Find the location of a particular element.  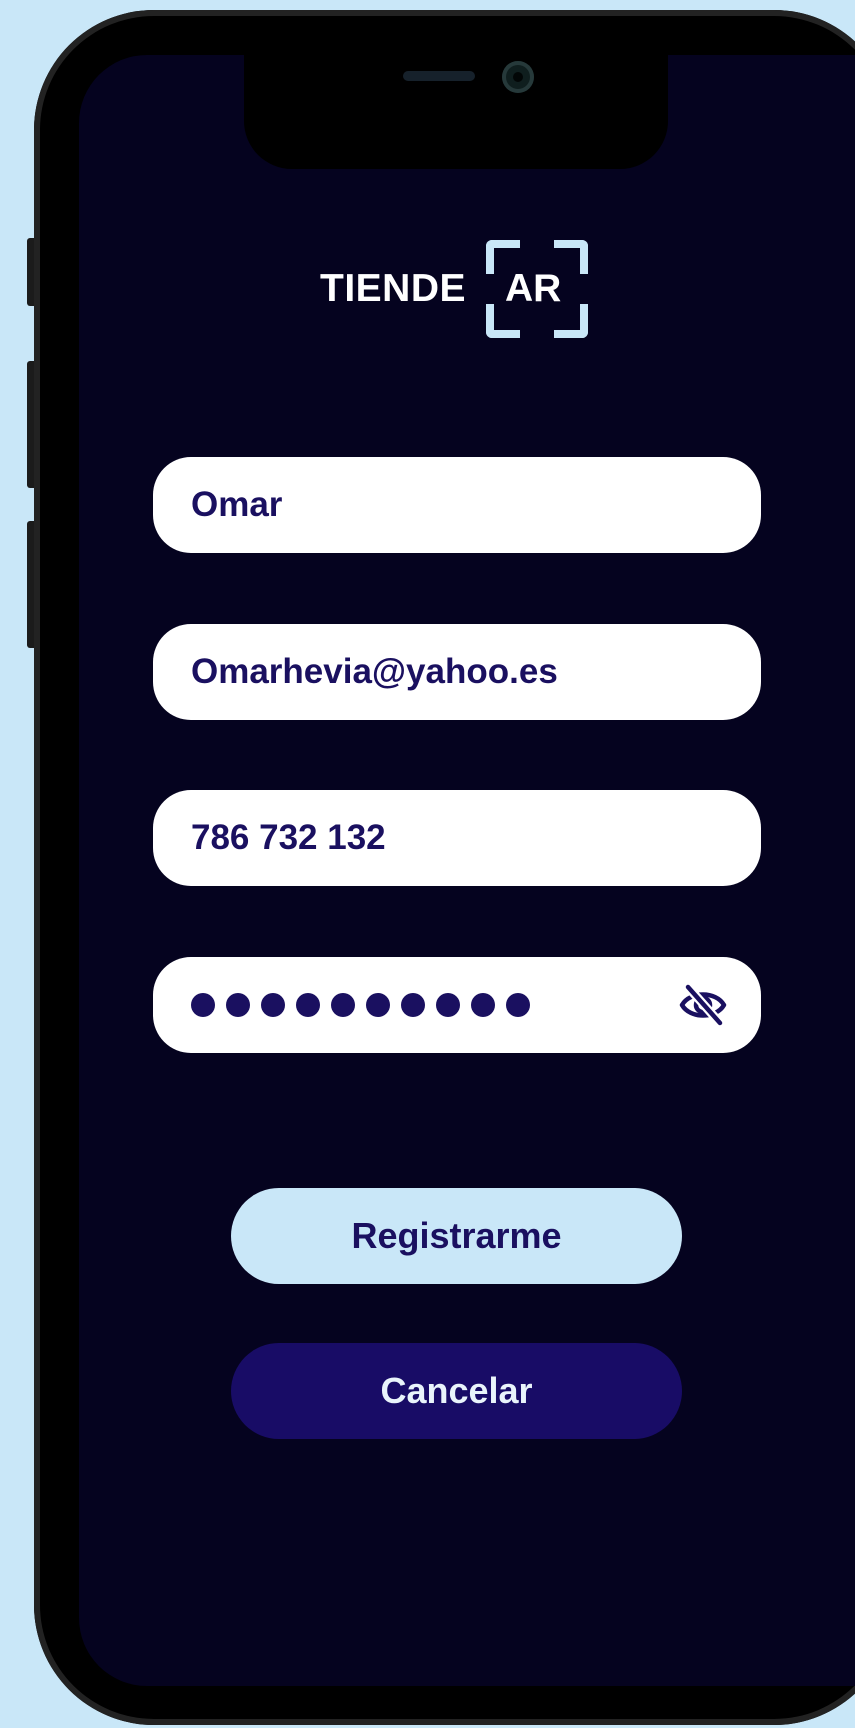

password-mask is located at coordinates (360, 1005).